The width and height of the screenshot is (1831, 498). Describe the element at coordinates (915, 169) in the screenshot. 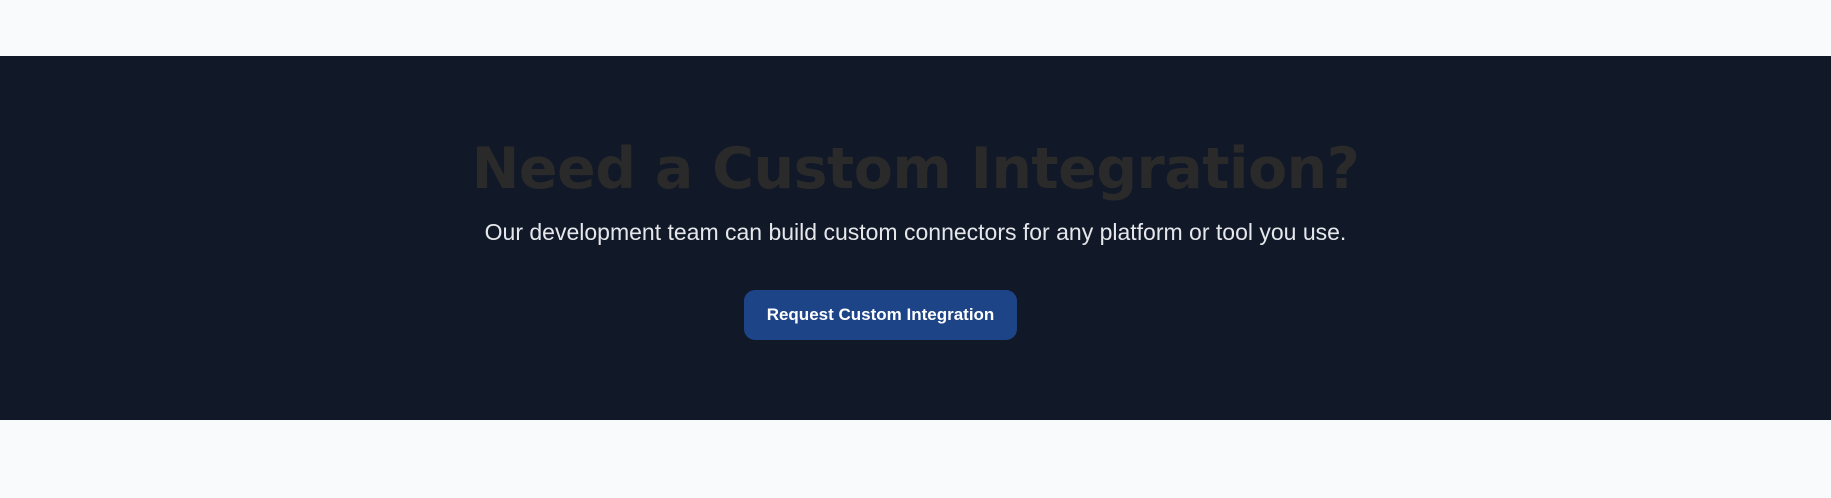

I see `cta-title: Need a Custom Integration?` at that location.